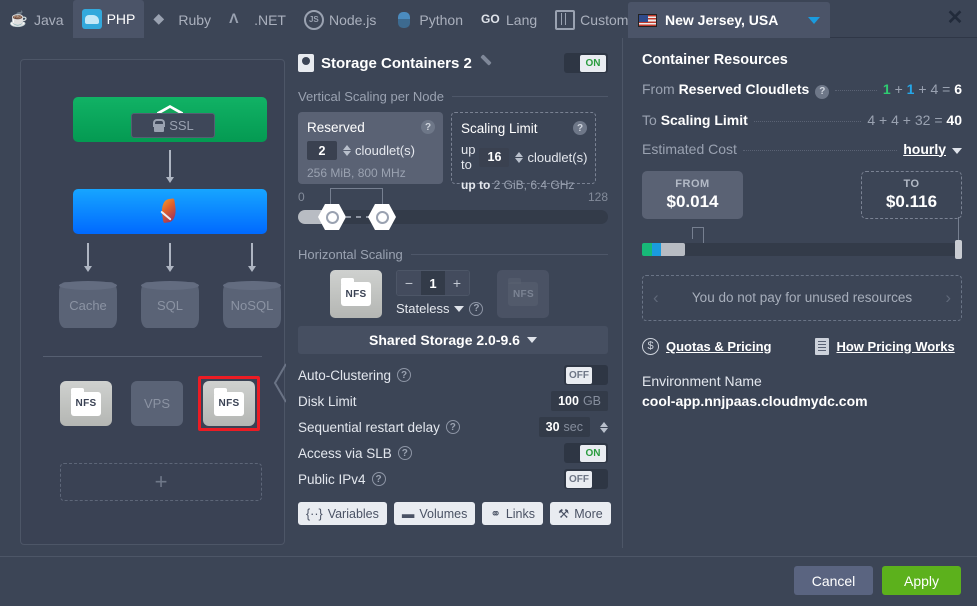 This screenshot has width=977, height=606. Describe the element at coordinates (689, 148) in the screenshot. I see `estimated-cost-label: Estimated Cost` at that location.